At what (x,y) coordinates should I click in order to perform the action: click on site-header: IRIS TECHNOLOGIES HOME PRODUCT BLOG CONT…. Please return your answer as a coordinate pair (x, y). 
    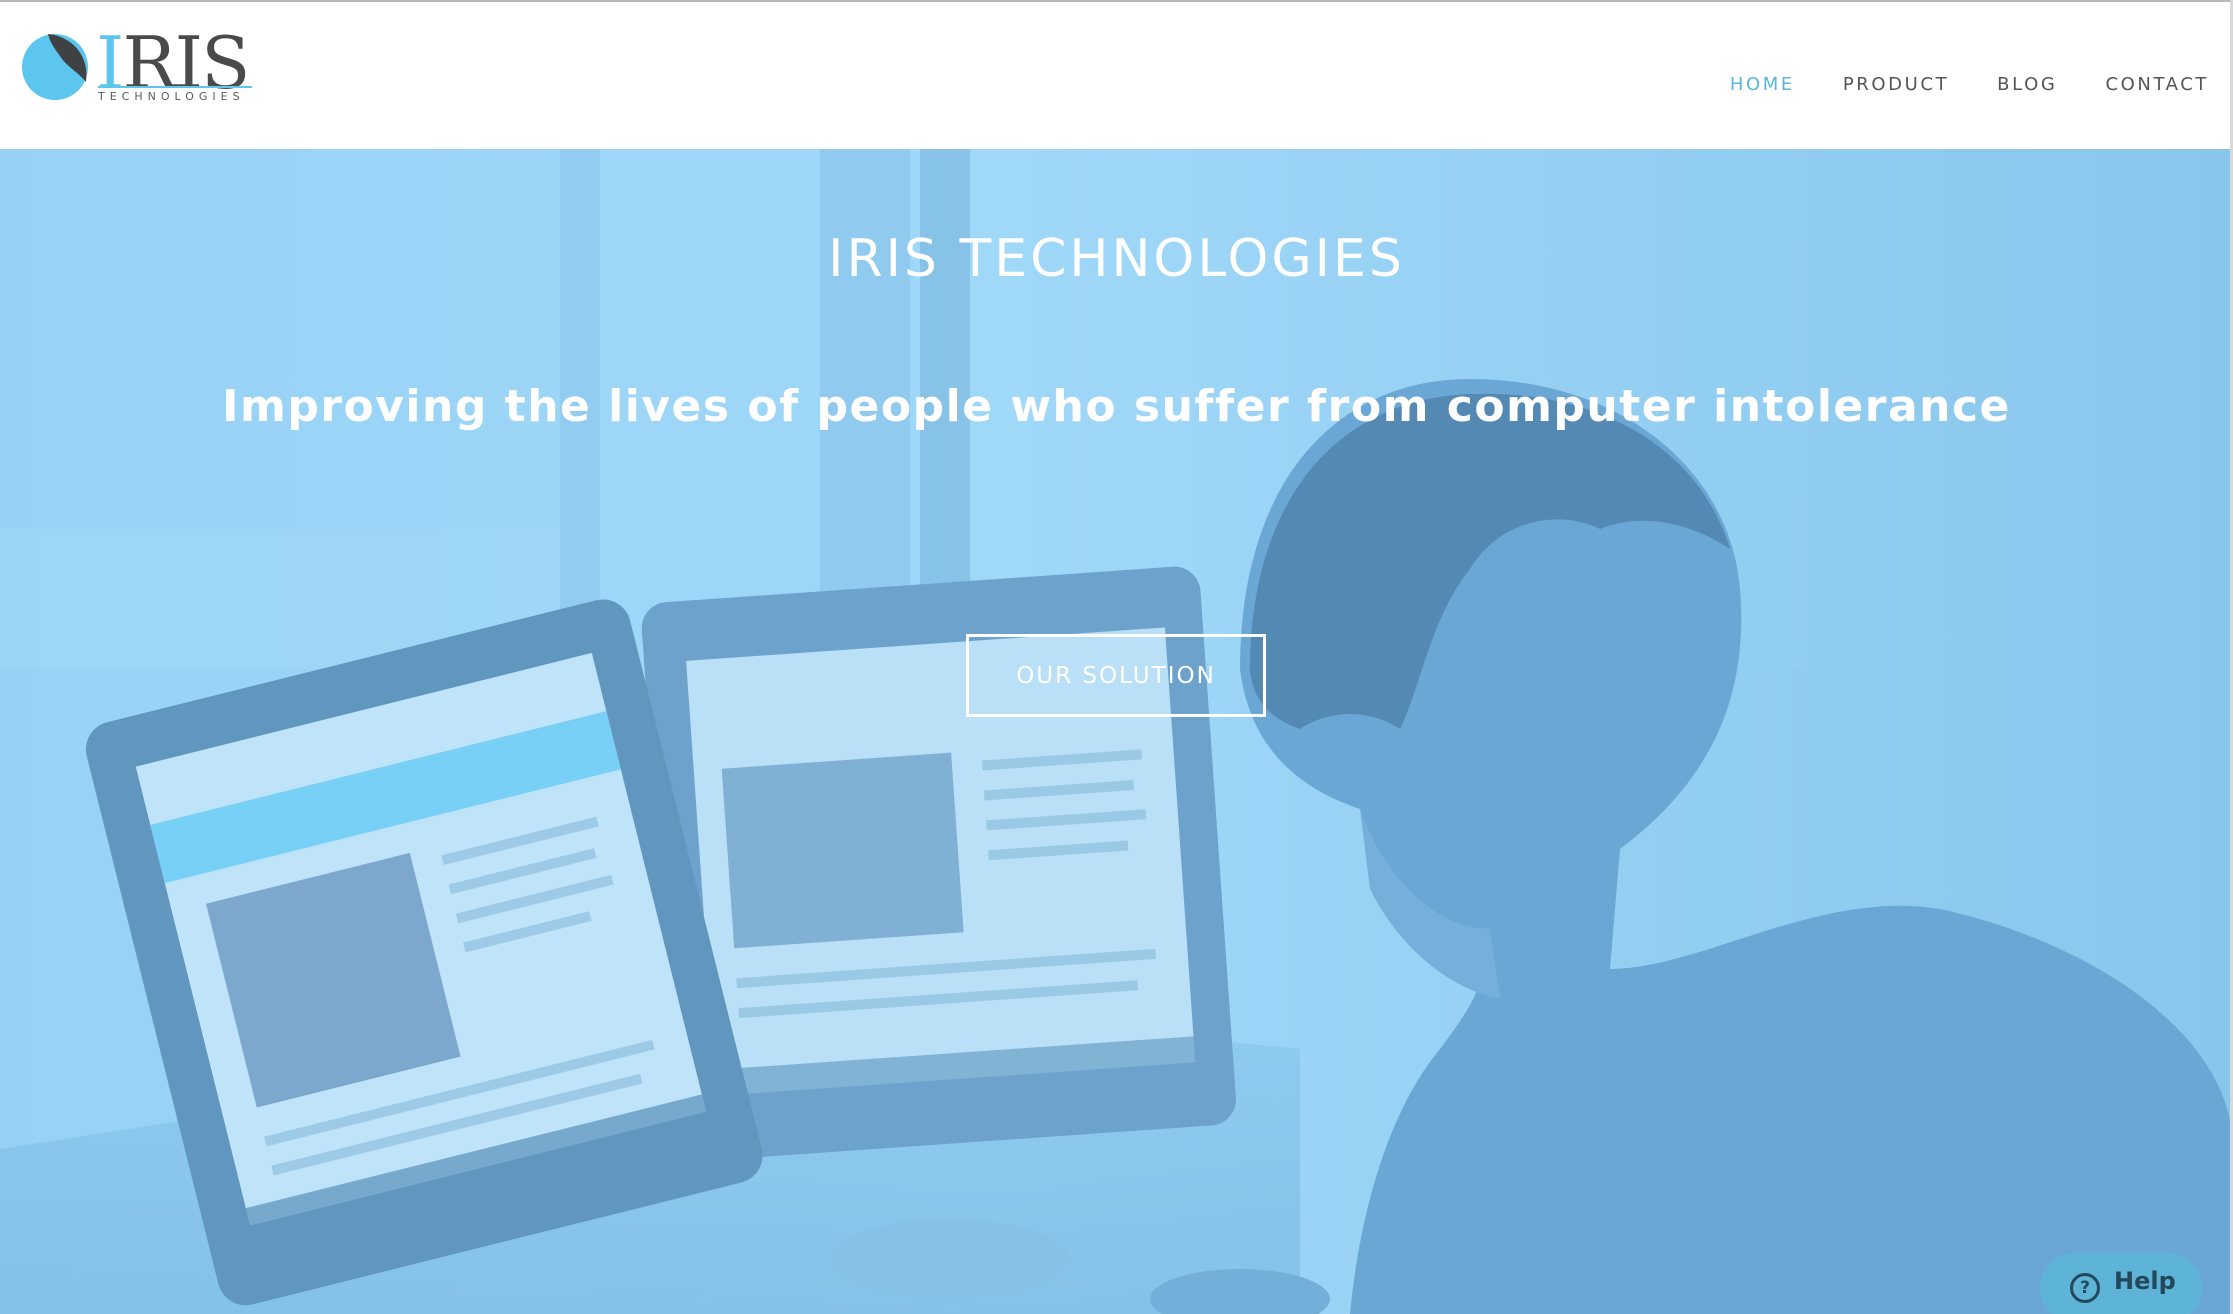
    Looking at the image, I should click on (1116, 75).